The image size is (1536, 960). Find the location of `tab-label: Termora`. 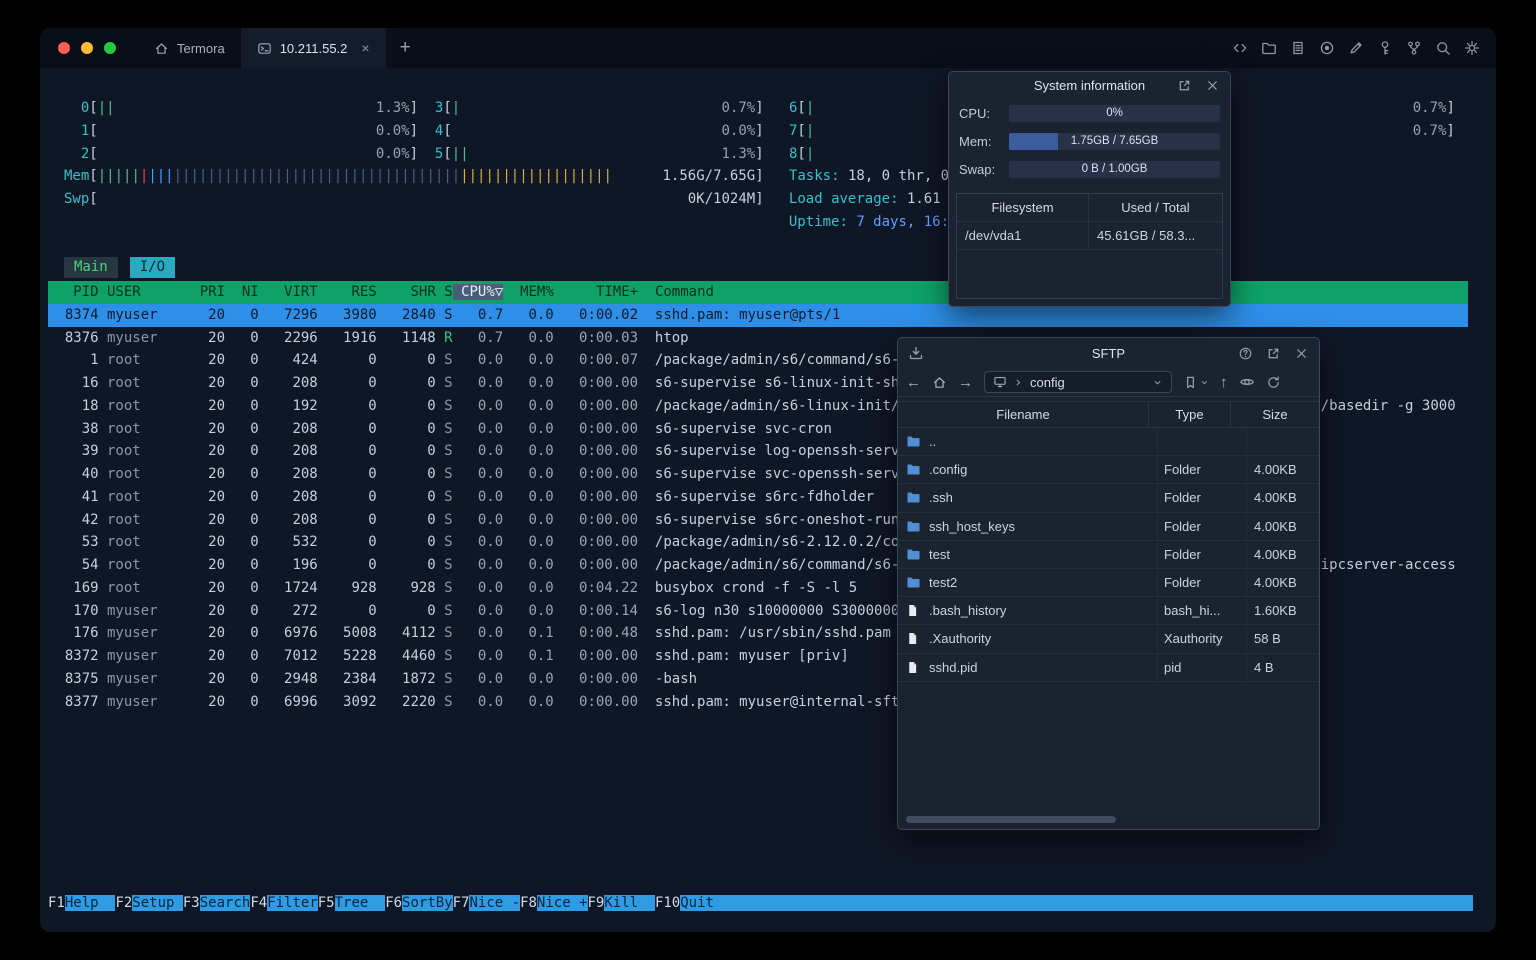

tab-label: Termora is located at coordinates (201, 48).